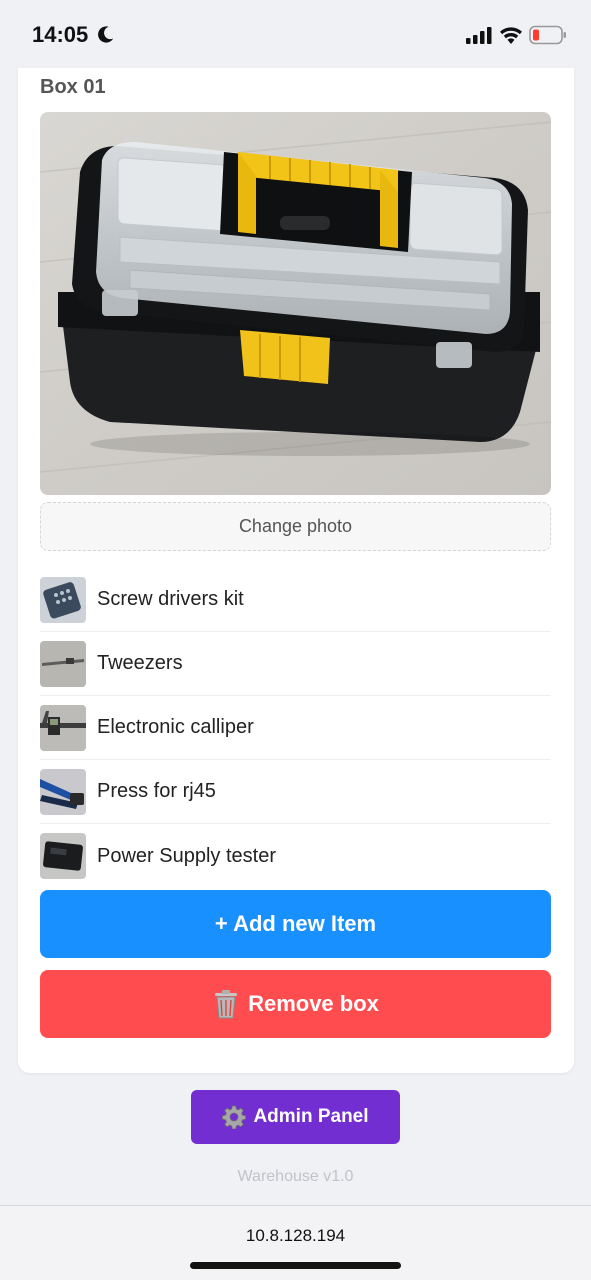 This screenshot has width=591, height=1280. What do you see at coordinates (547, 35) in the screenshot?
I see `battery-low-icon` at bounding box center [547, 35].